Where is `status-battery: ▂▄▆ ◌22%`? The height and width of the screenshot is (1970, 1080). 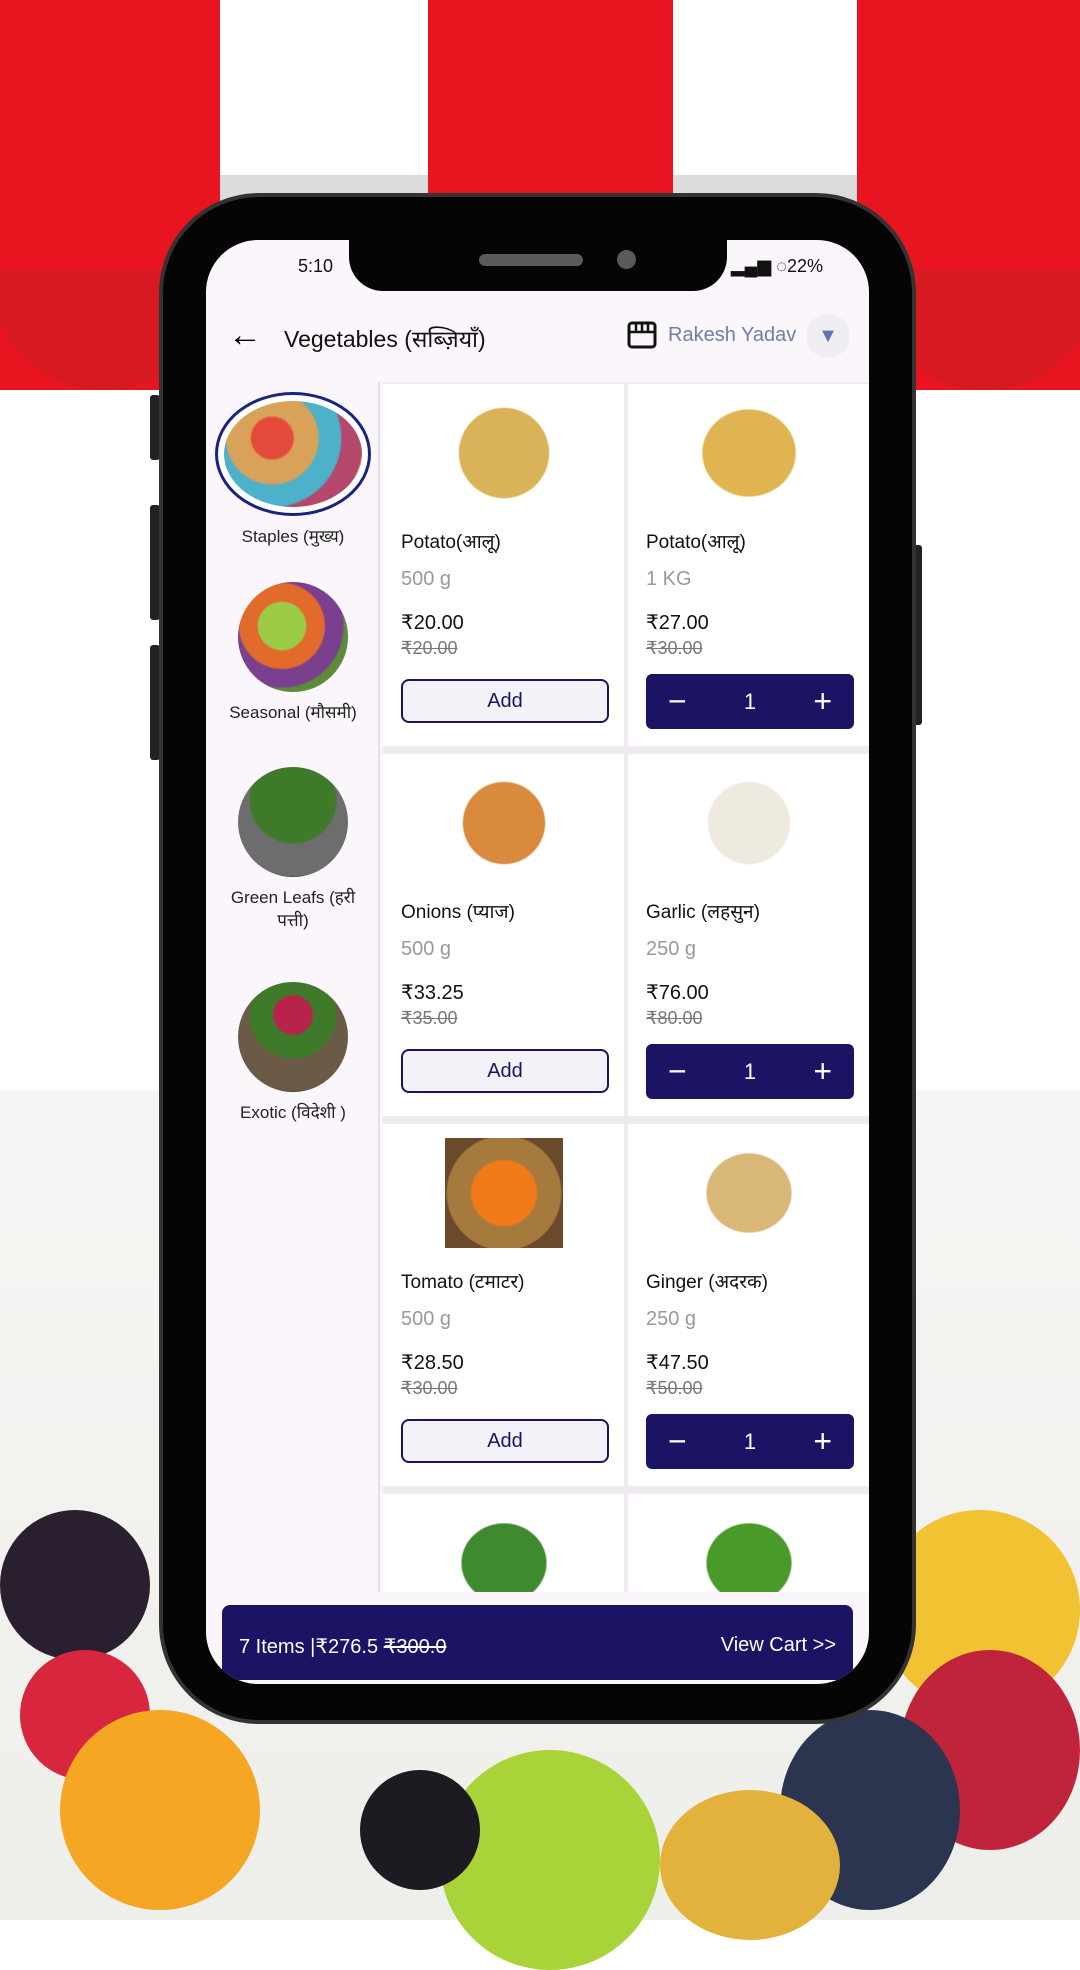 status-battery: ▂▄▆ ◌22% is located at coordinates (776, 266).